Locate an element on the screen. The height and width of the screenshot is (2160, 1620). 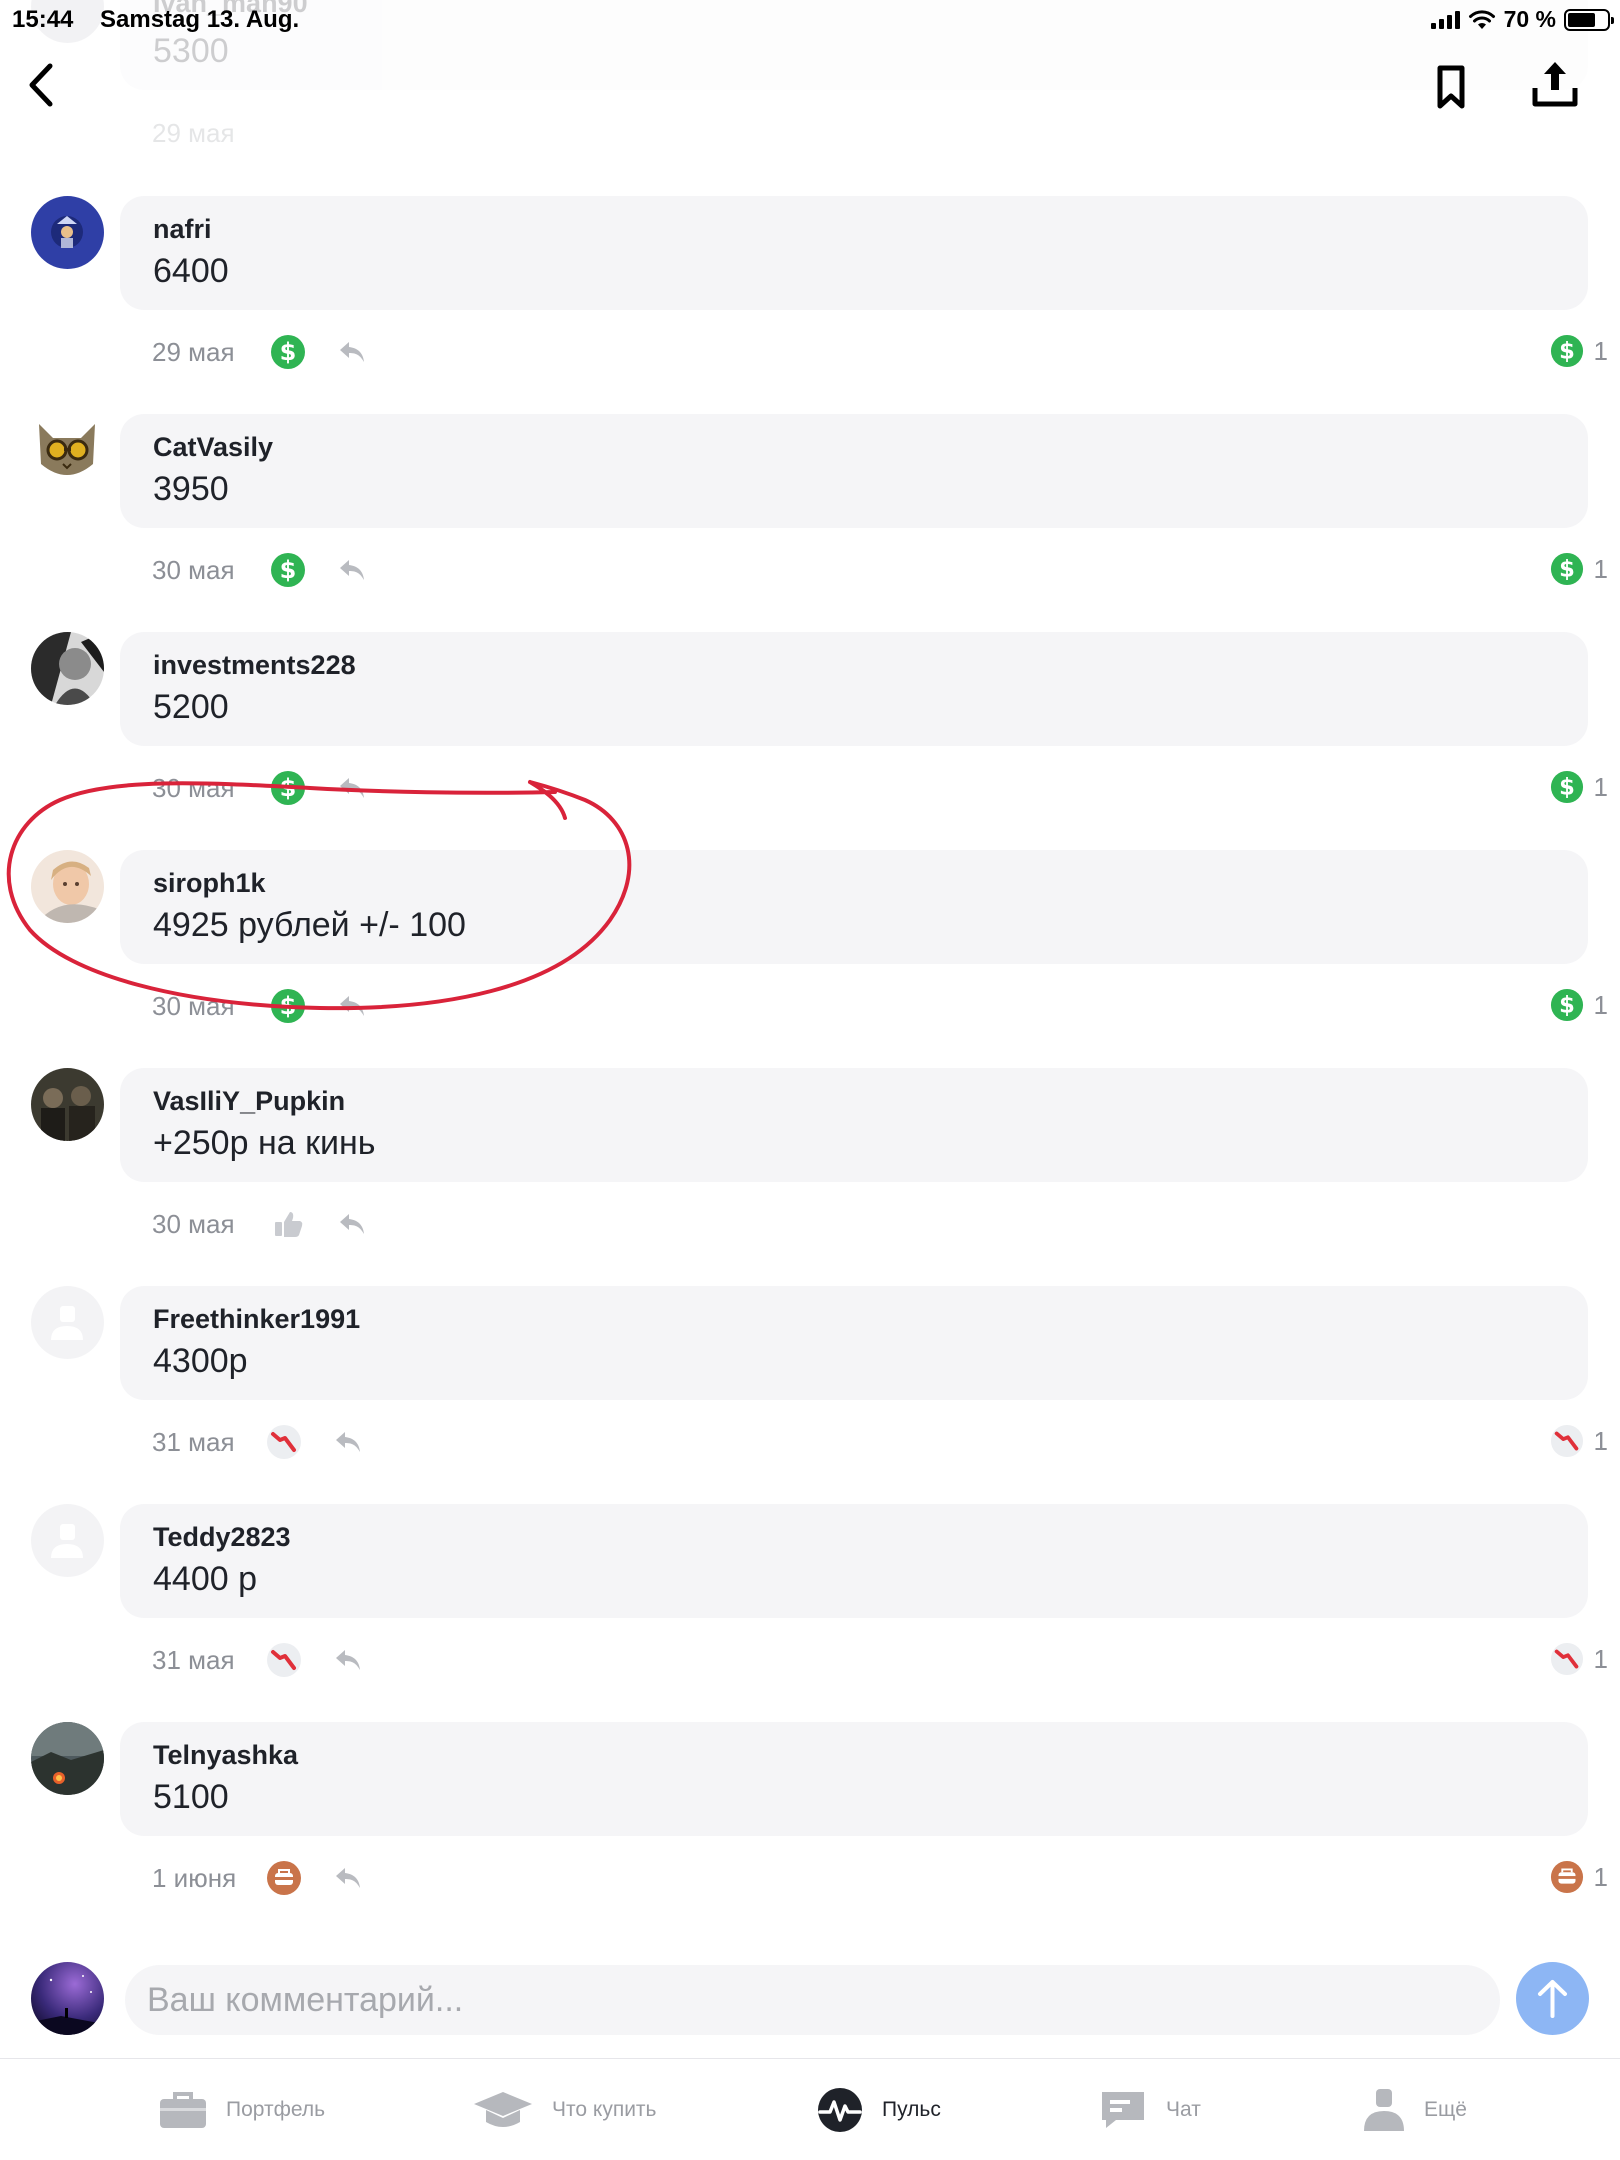
comment-text: +250р на кинь is located at coordinates (264, 1143).